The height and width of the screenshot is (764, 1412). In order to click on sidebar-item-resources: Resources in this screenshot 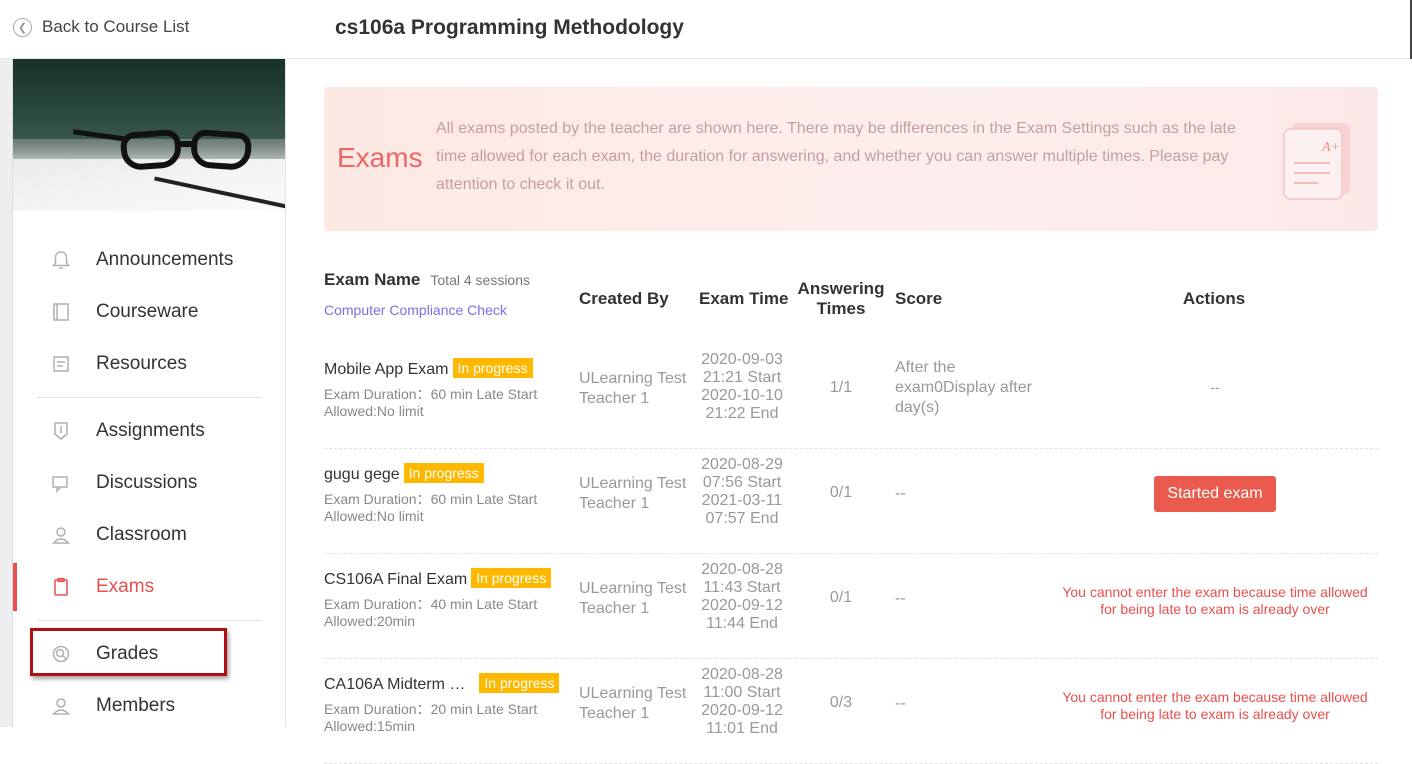, I will do `click(149, 364)`.